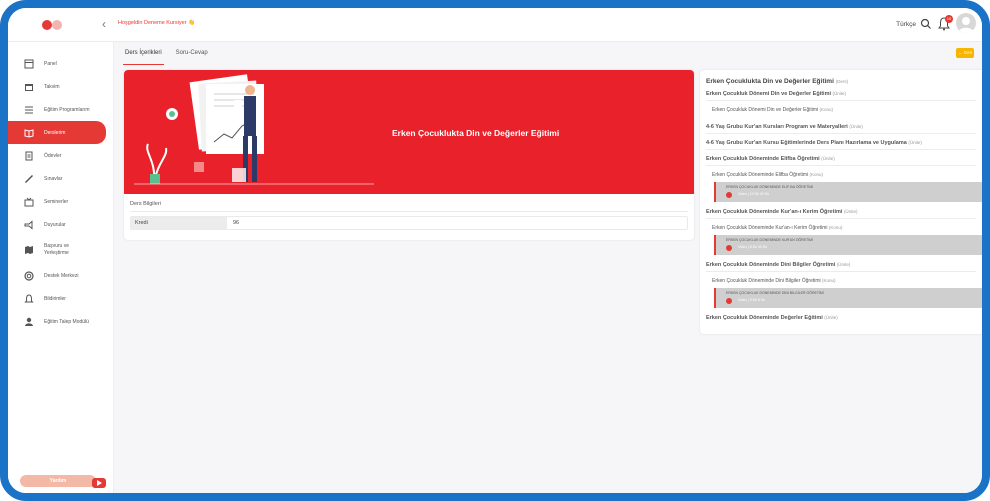 This screenshot has height=501, width=990. Describe the element at coordinates (67, 109) in the screenshot. I see `sidebar-item-label: Eğitim Programlarım` at that location.